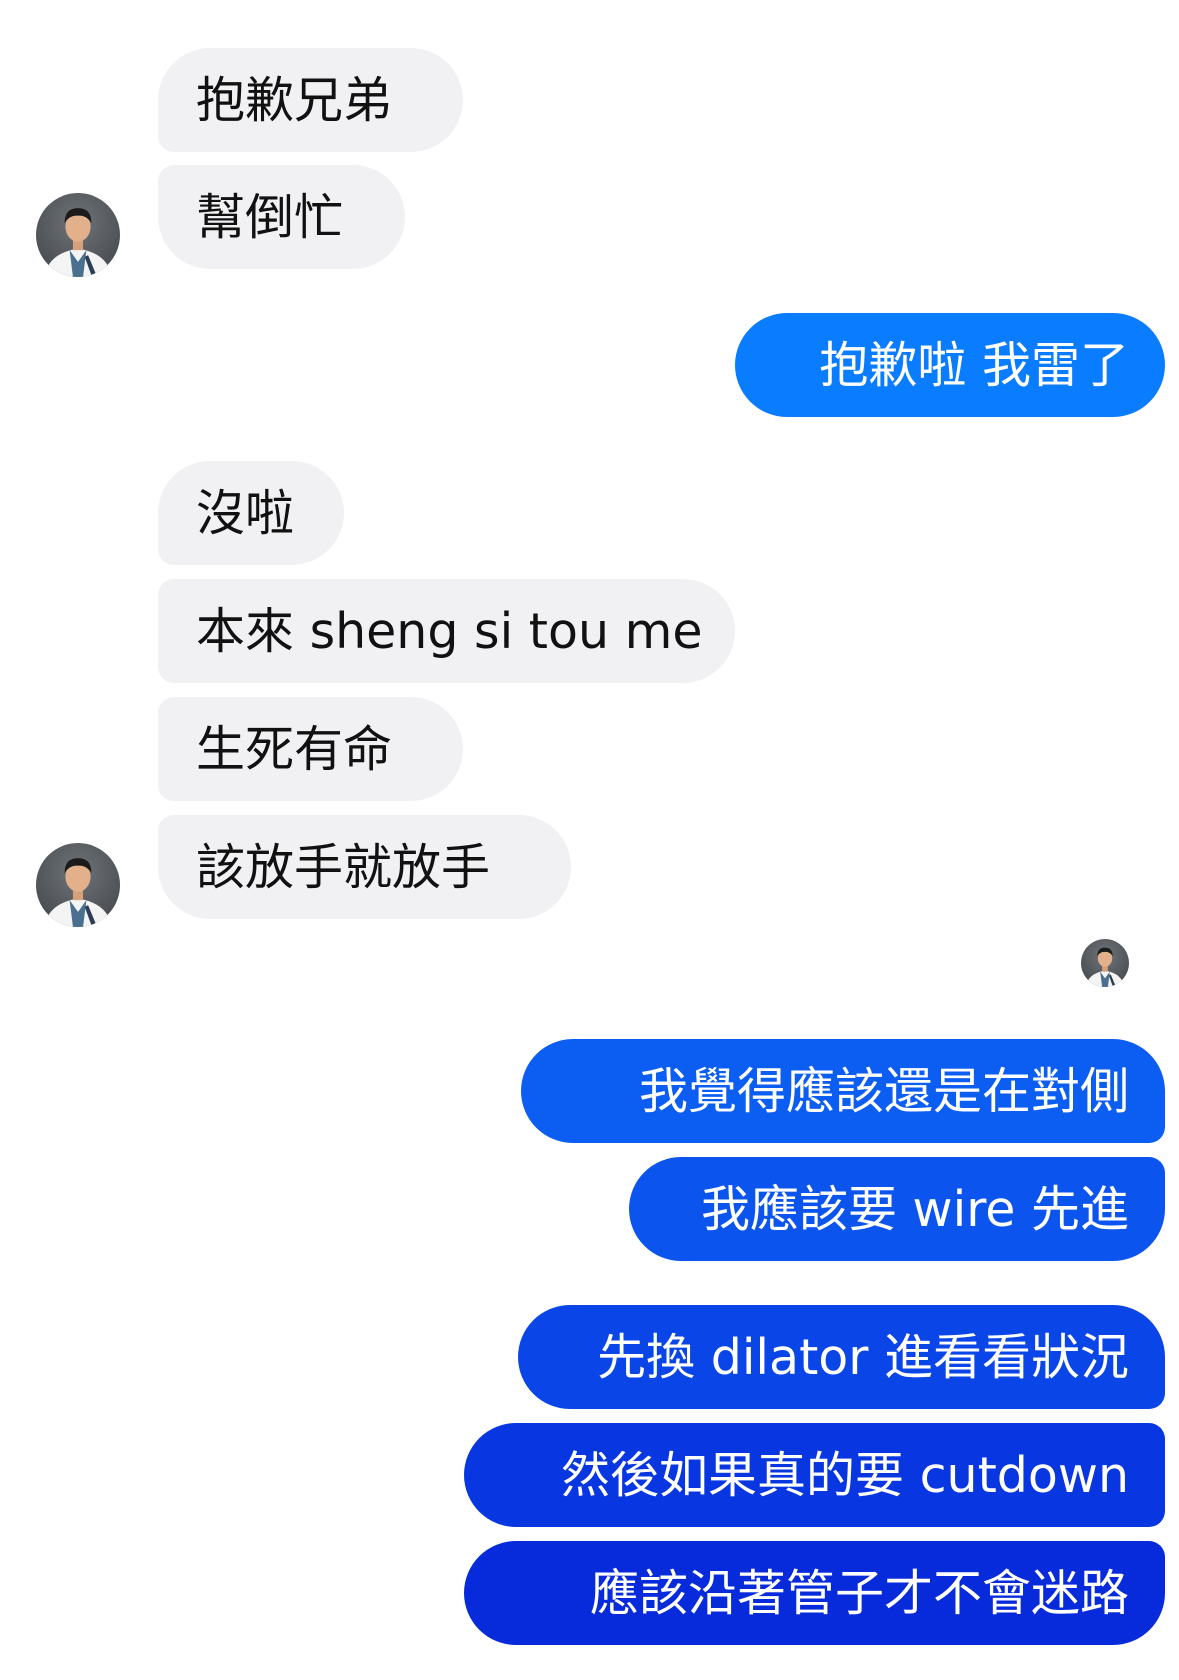 The height and width of the screenshot is (1680, 1179). I want to click on outgoing-message-bubble: 抱歉啦 我雷了, so click(950, 365).